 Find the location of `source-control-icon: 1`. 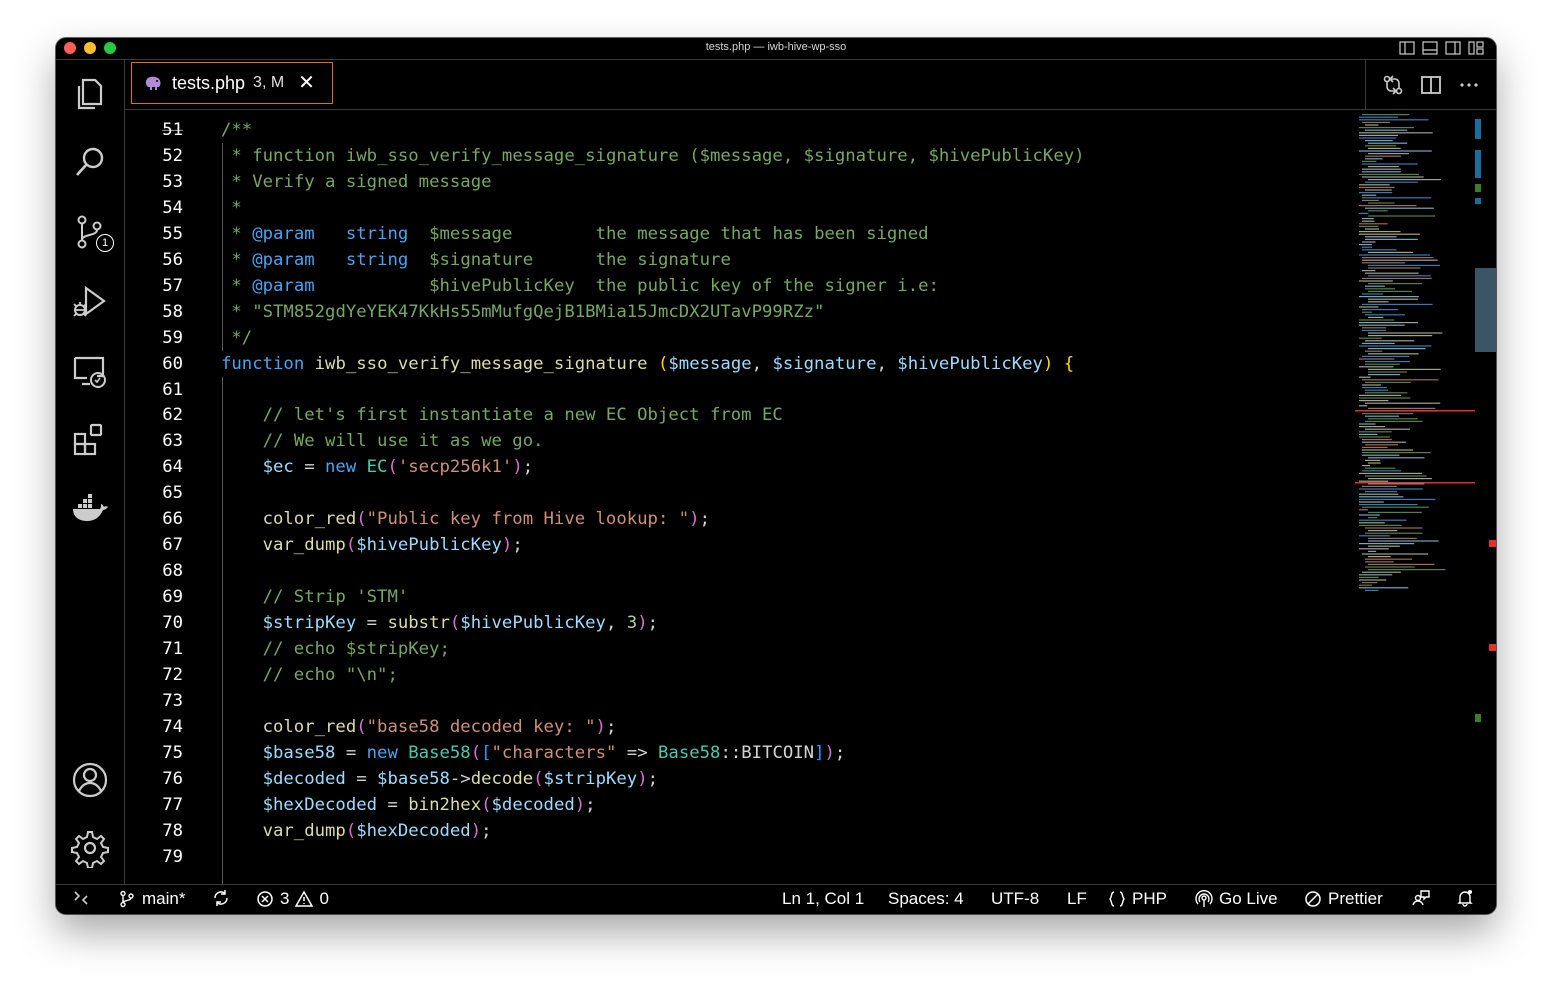

source-control-icon: 1 is located at coordinates (92, 232).